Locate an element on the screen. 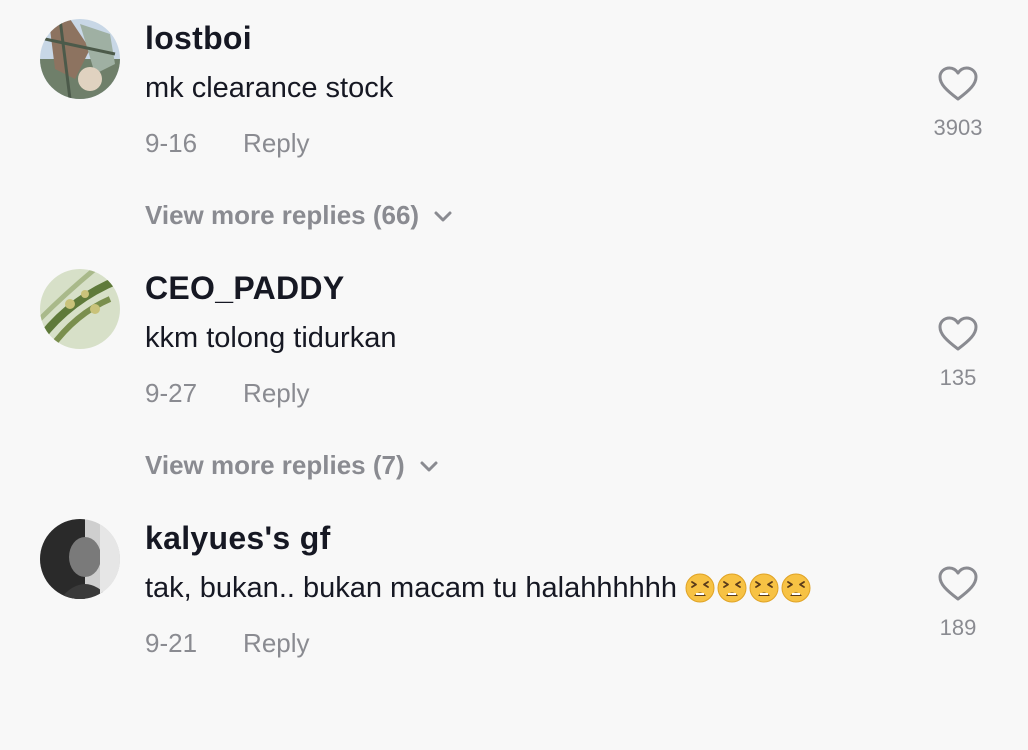 This screenshot has height=750, width=1028. view-more-replies-button: View more replies (7) is located at coordinates (292, 465).